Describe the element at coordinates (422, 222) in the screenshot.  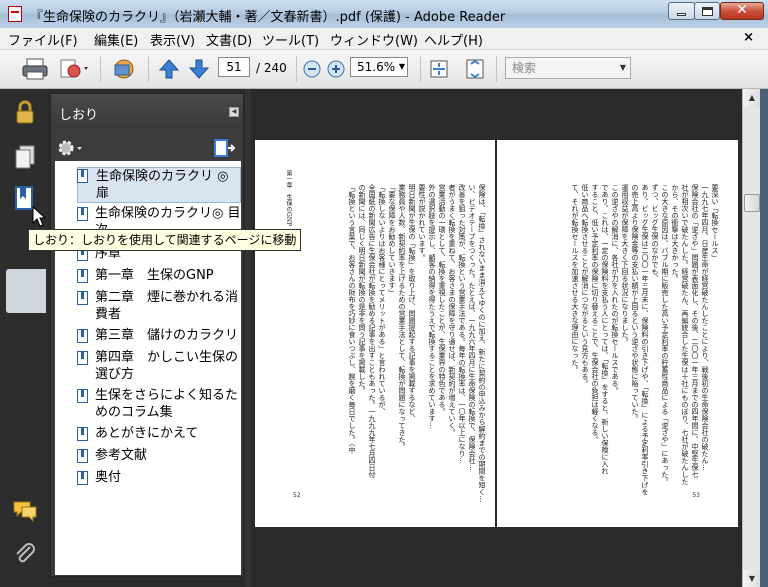
I see `text-column: 要性が説かれています。` at that location.